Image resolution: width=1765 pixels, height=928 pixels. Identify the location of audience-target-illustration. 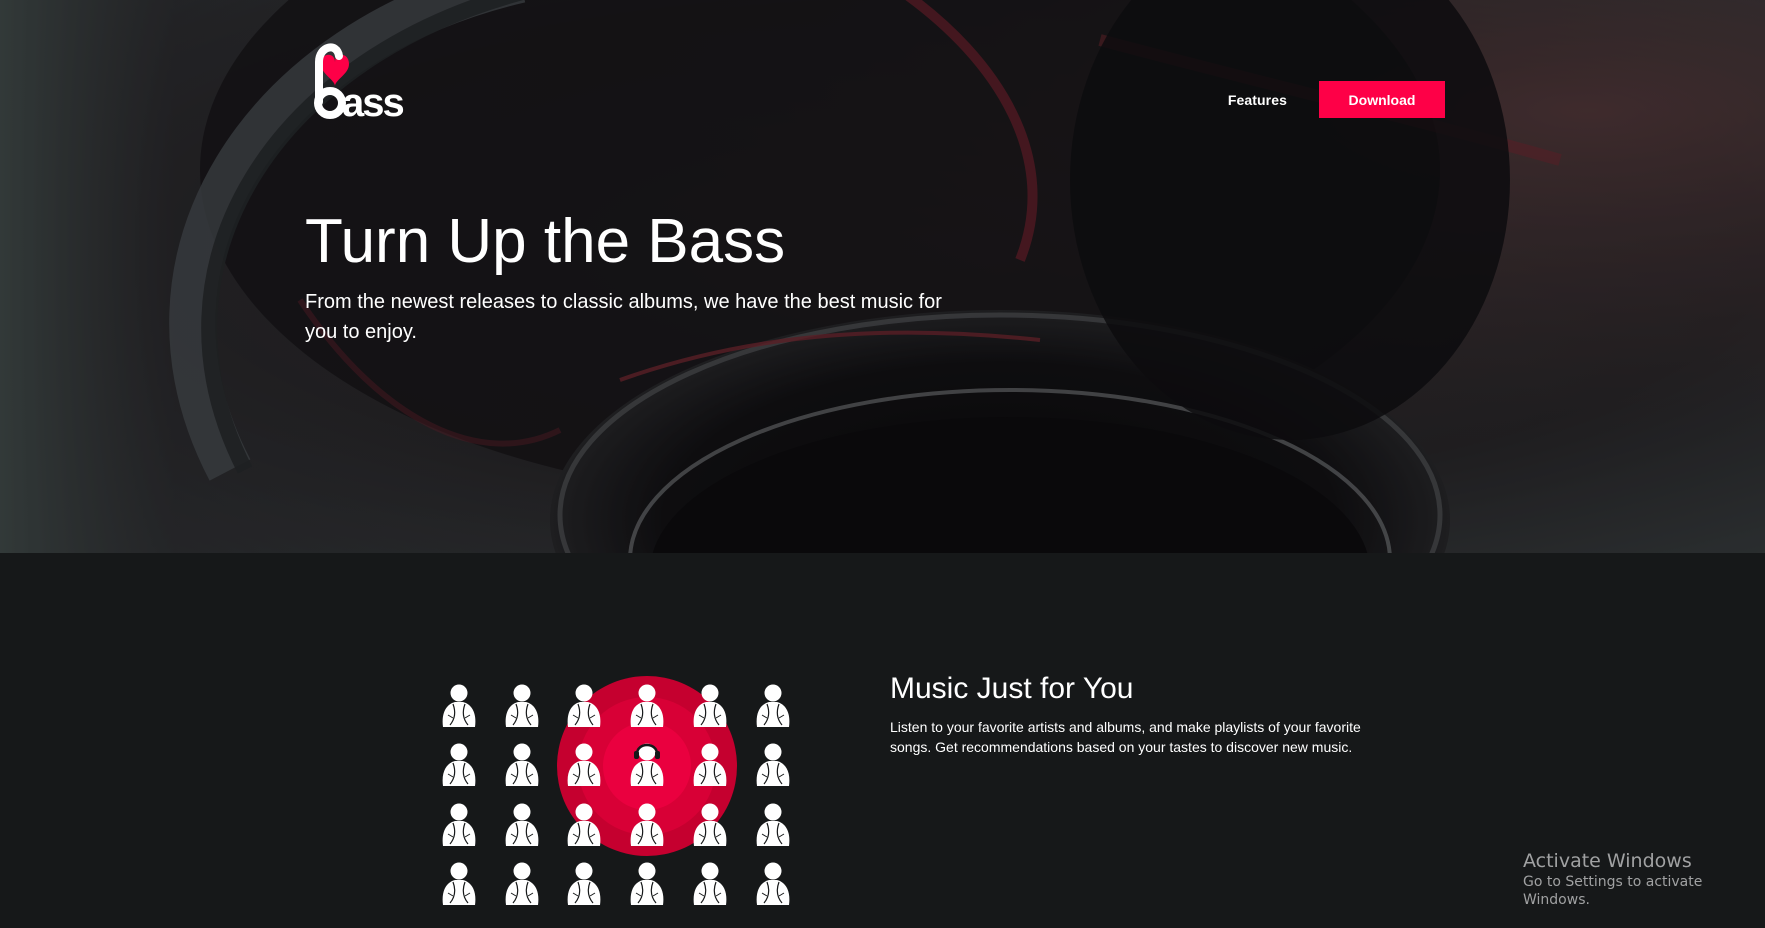
(616, 791).